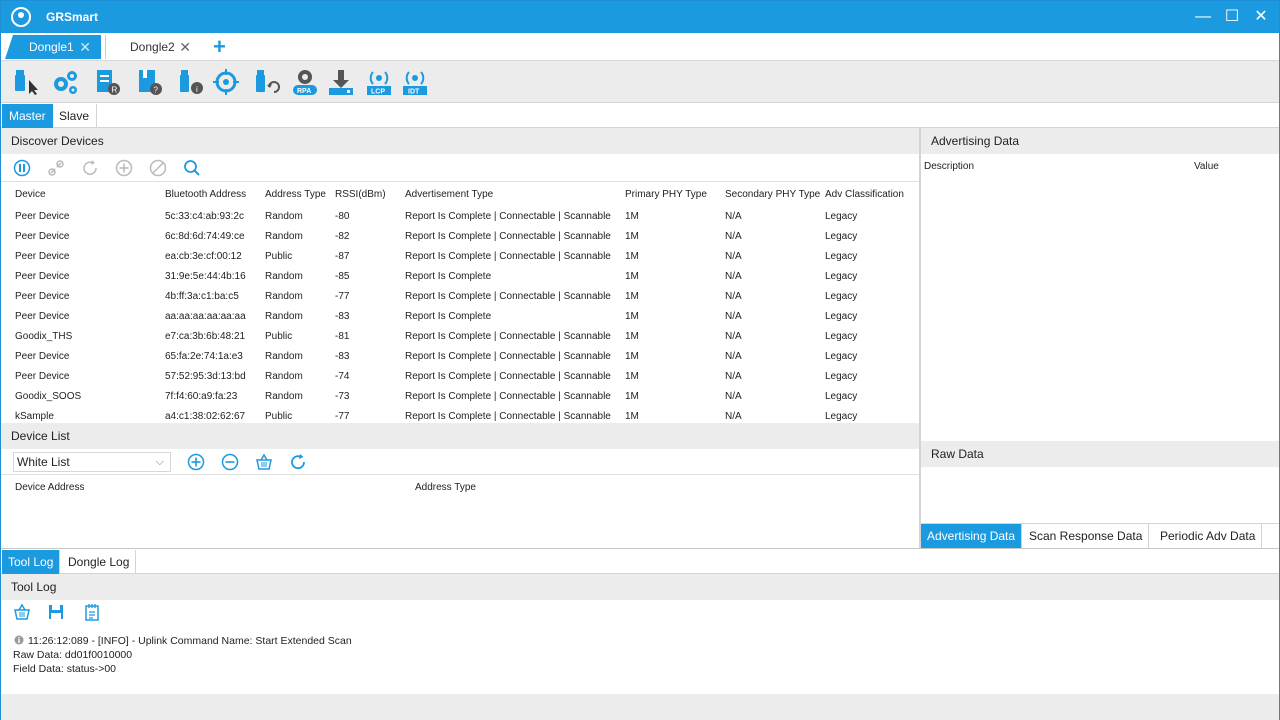  Describe the element at coordinates (191, 82) in the screenshot. I see `usb-info-icon: i` at that location.